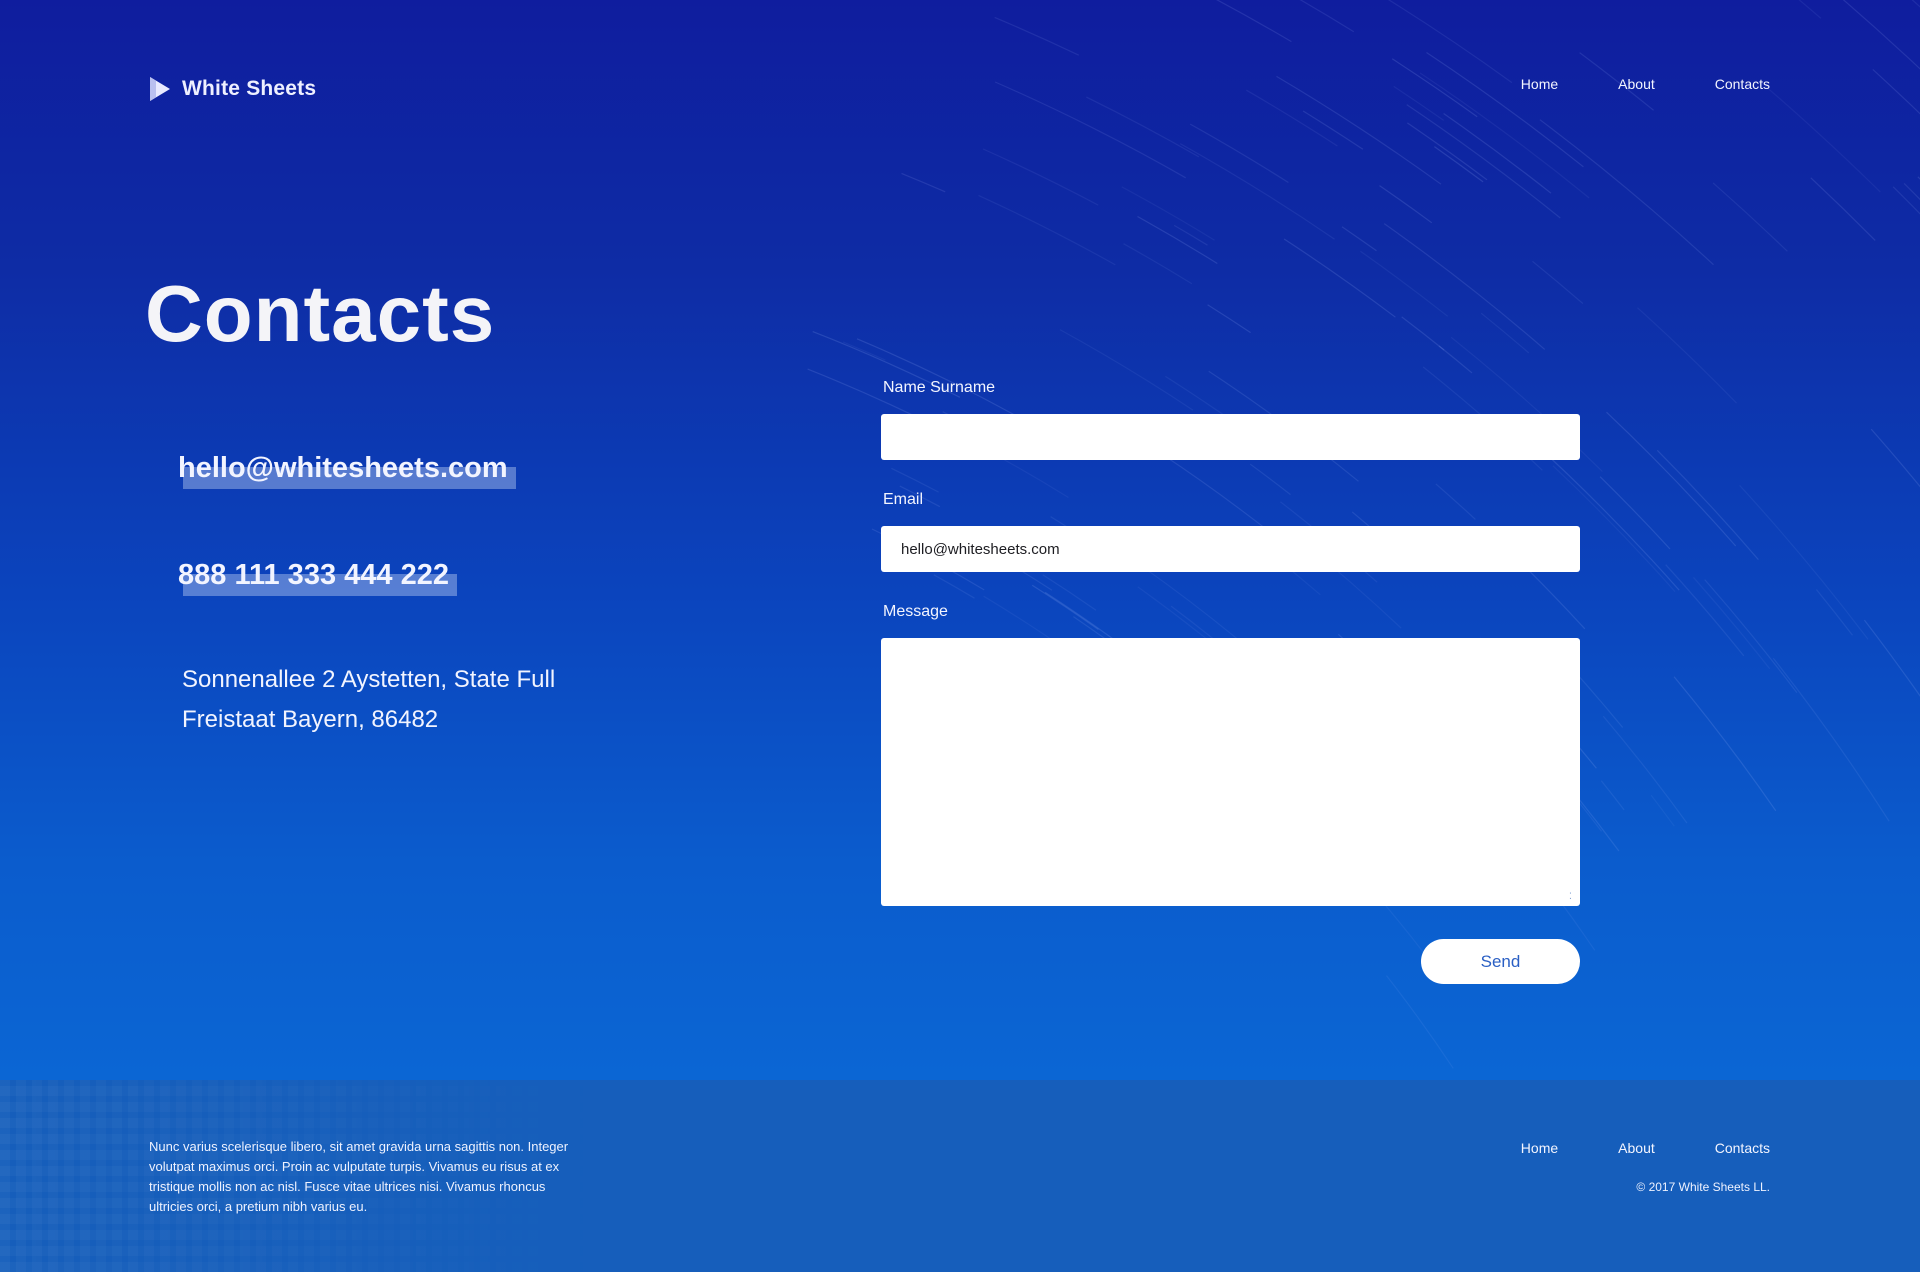  I want to click on footer-nav-contacts-link: Contacts, so click(1742, 1148).